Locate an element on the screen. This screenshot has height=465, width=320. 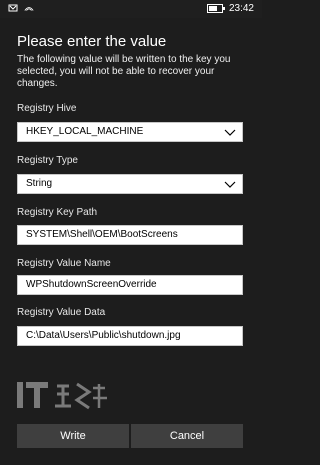
registry-value-data-input: C:\Data\Users\Public\shutdown.jpg is located at coordinates (130, 336).